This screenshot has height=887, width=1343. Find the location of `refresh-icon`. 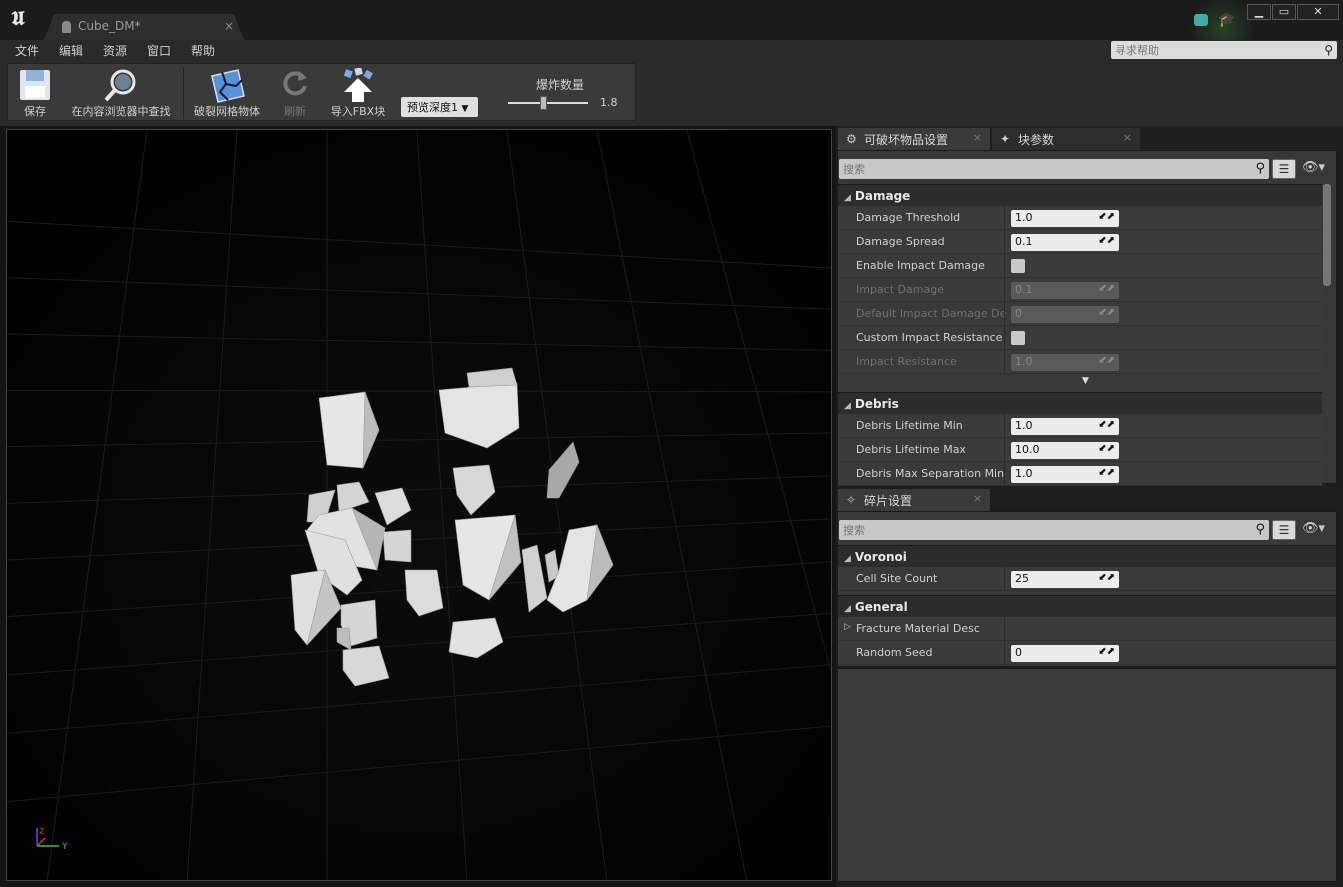

refresh-icon is located at coordinates (295, 83).